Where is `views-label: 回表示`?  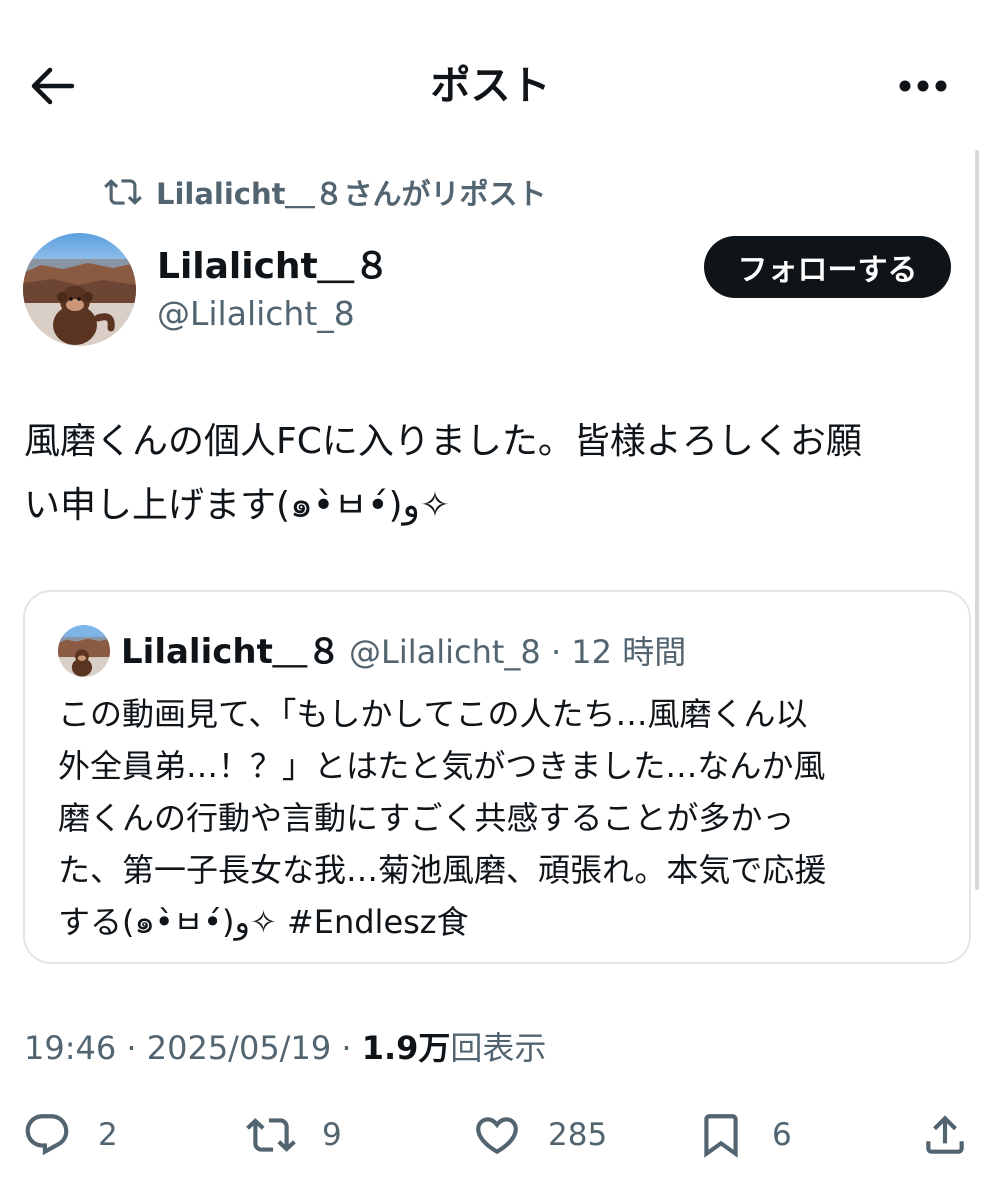
views-label: 回表示 is located at coordinates (498, 1048).